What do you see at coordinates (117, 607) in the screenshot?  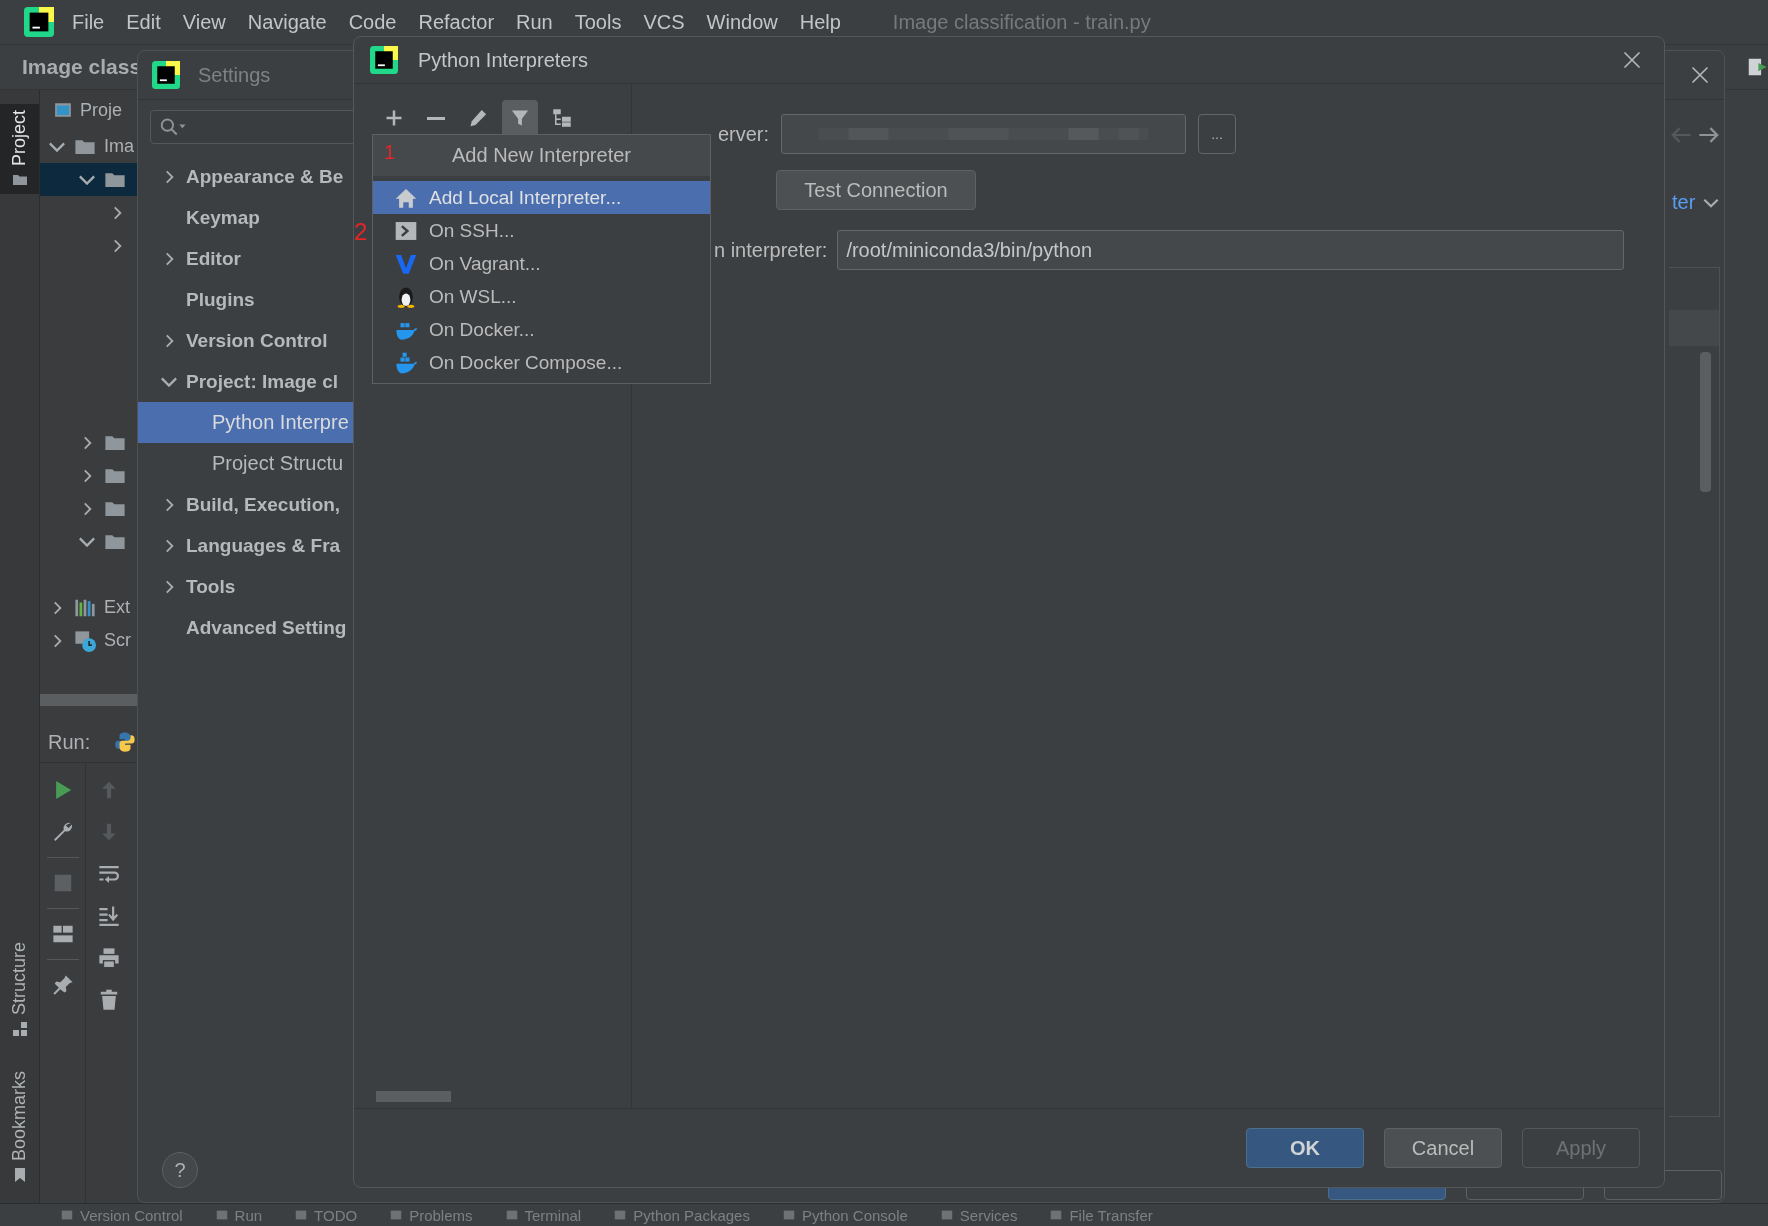 I see `tree-item: Ext` at bounding box center [117, 607].